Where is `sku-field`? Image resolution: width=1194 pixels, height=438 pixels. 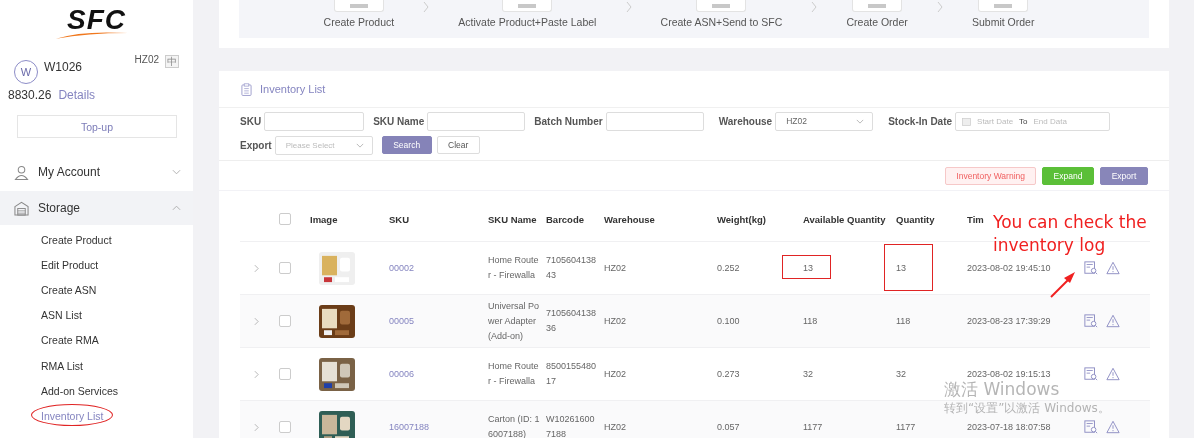 sku-field is located at coordinates (314, 121).